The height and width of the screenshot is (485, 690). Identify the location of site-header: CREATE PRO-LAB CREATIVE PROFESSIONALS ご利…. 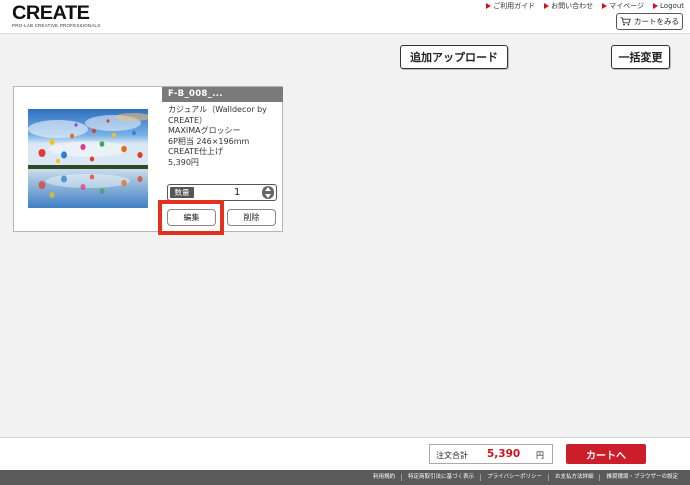
(345, 17).